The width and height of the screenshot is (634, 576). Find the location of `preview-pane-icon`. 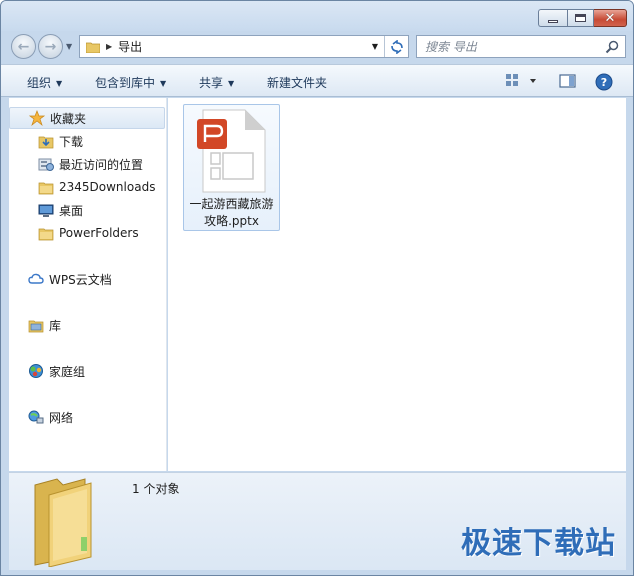

preview-pane-icon is located at coordinates (567, 81).